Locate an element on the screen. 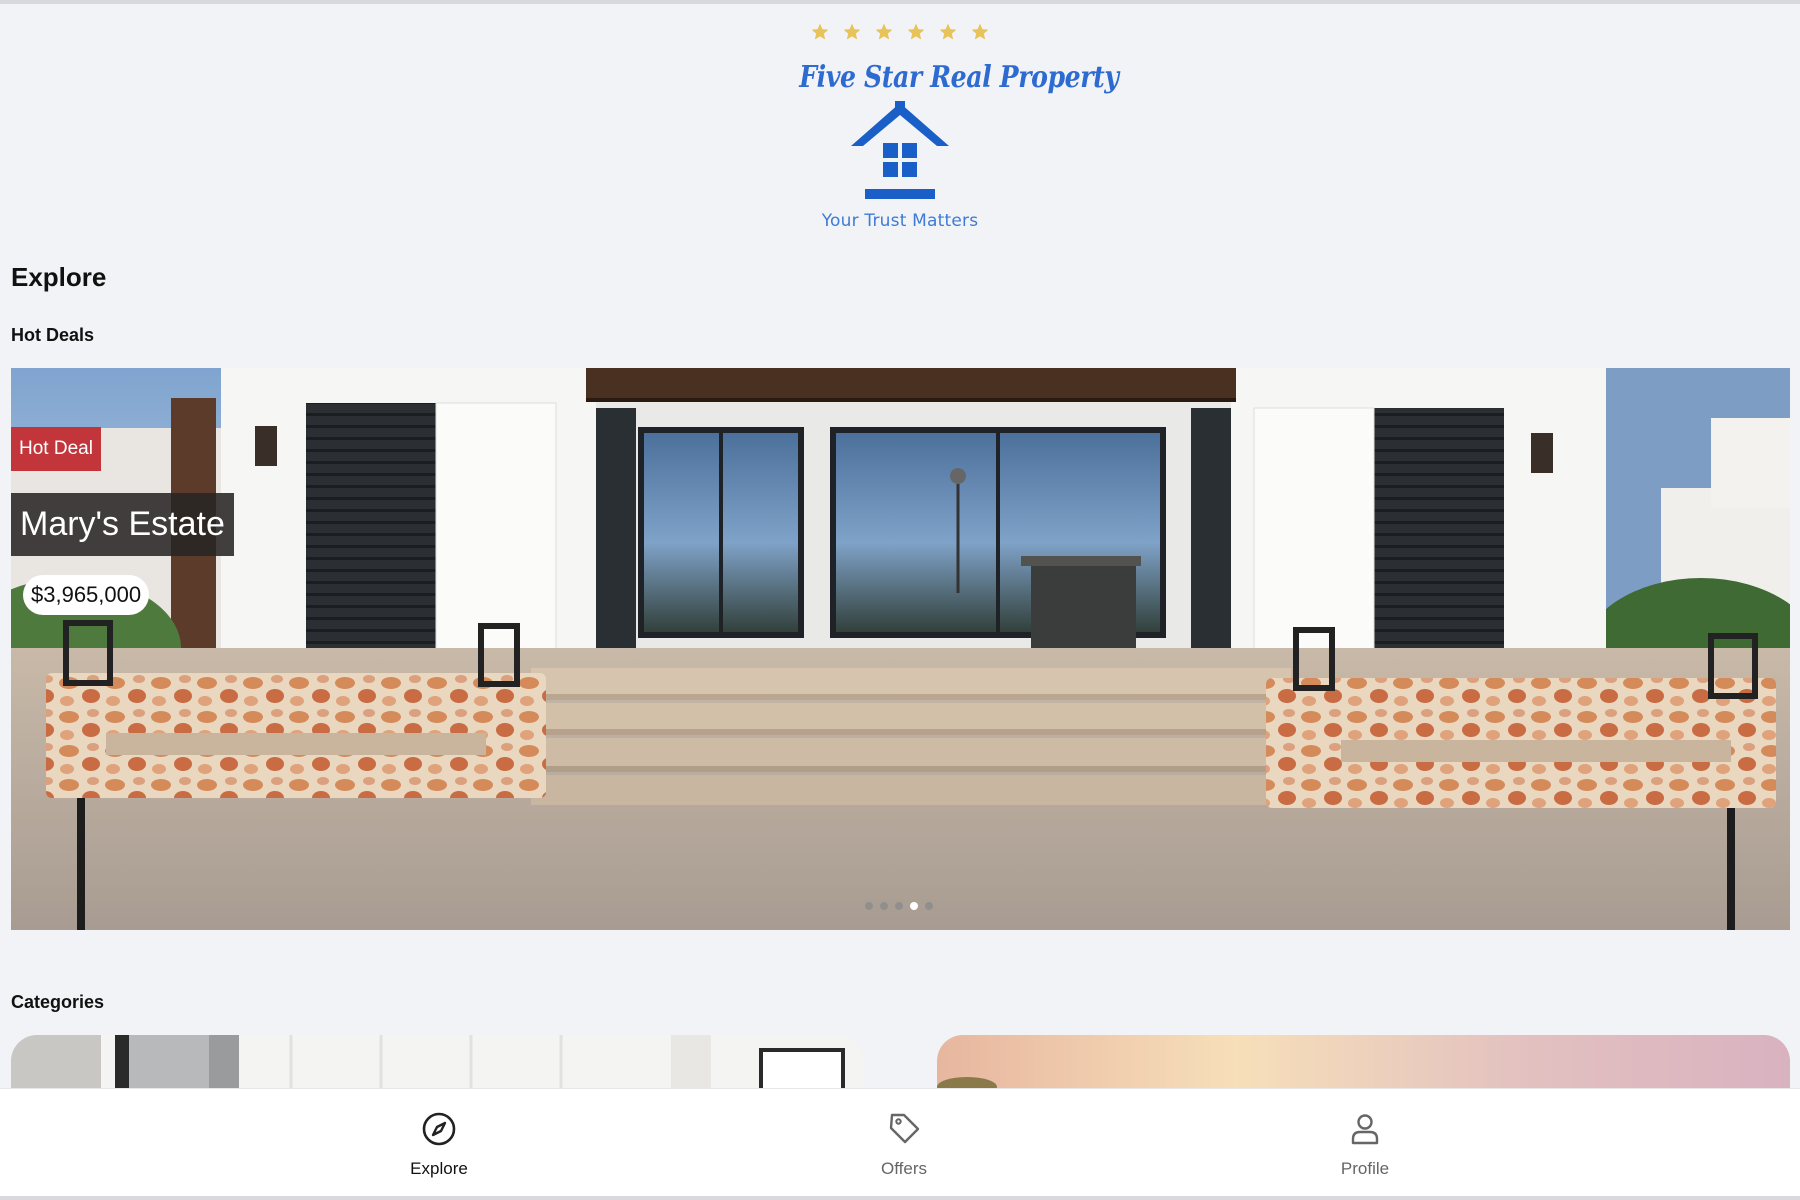 The width and height of the screenshot is (1800, 1200). bottom-navigation: Explore Offers Profile is located at coordinates (900, 1142).